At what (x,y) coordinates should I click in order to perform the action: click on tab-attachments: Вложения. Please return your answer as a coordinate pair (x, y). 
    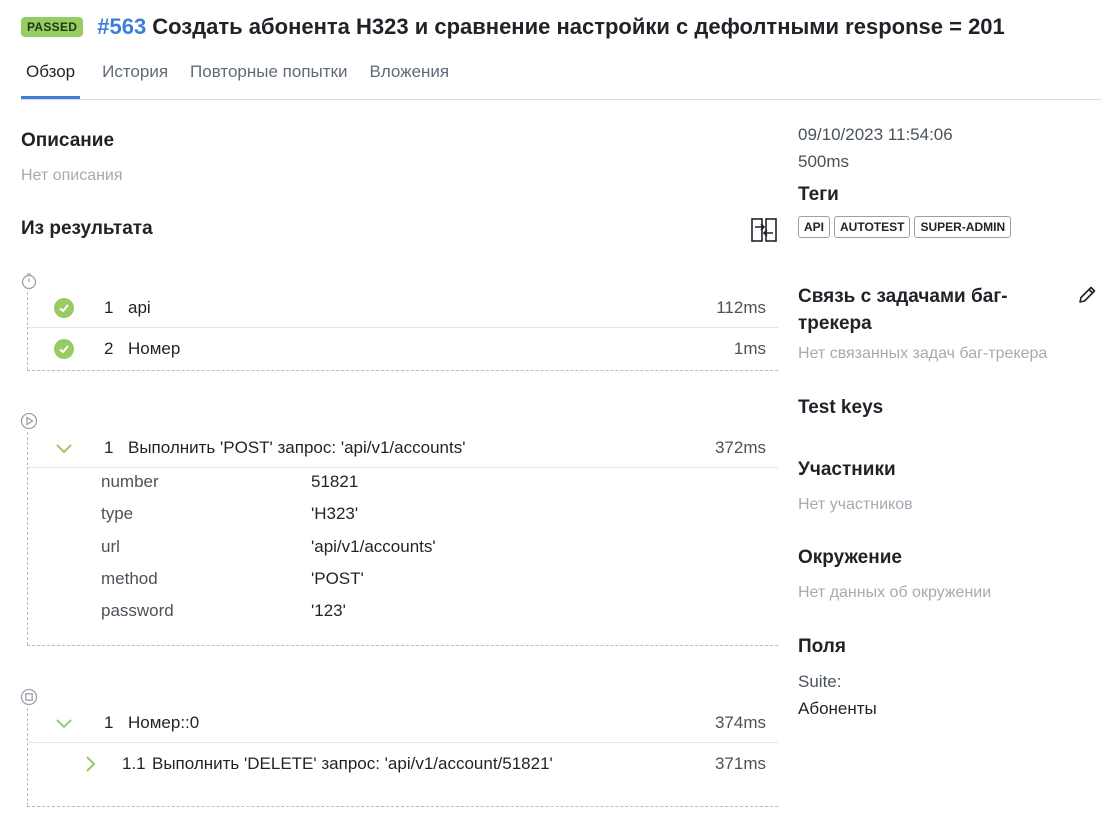
    Looking at the image, I should click on (409, 78).